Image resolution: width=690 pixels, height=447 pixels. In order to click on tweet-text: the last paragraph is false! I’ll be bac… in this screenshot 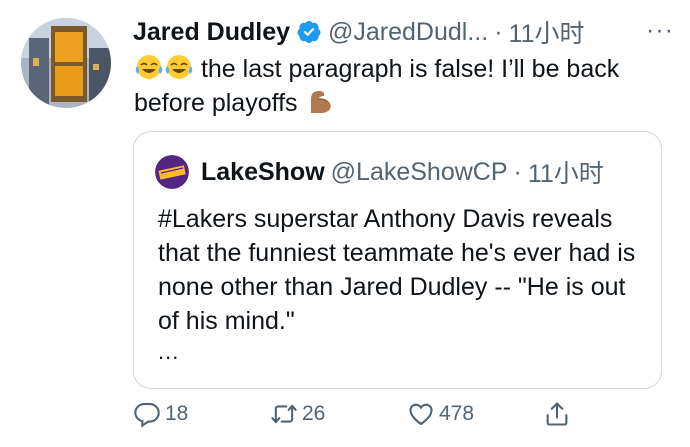, I will do `click(394, 86)`.